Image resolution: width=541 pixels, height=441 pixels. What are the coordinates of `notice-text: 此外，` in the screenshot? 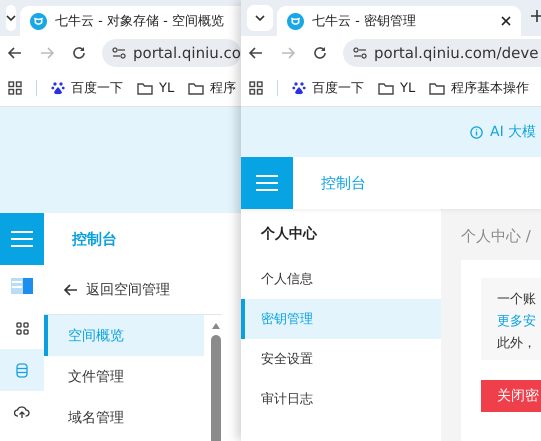 It's located at (517, 343).